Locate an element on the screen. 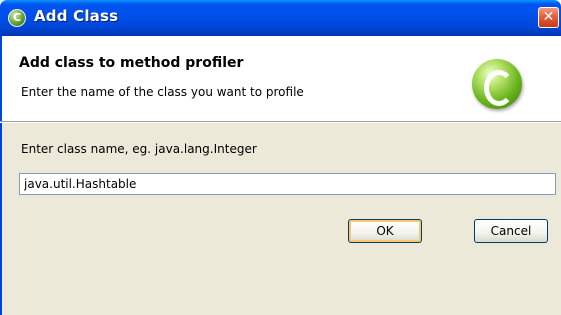  close-button: ✕ is located at coordinates (548, 17).